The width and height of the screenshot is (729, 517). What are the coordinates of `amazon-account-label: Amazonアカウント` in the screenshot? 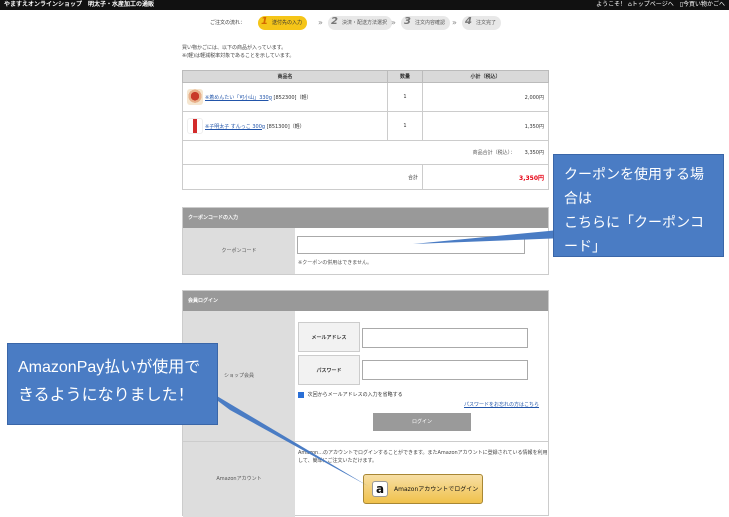 It's located at (239, 479).